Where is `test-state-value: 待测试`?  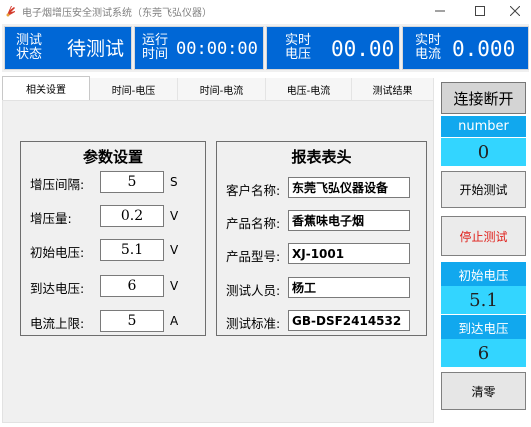
test-state-value: 待测试 is located at coordinates (96, 49).